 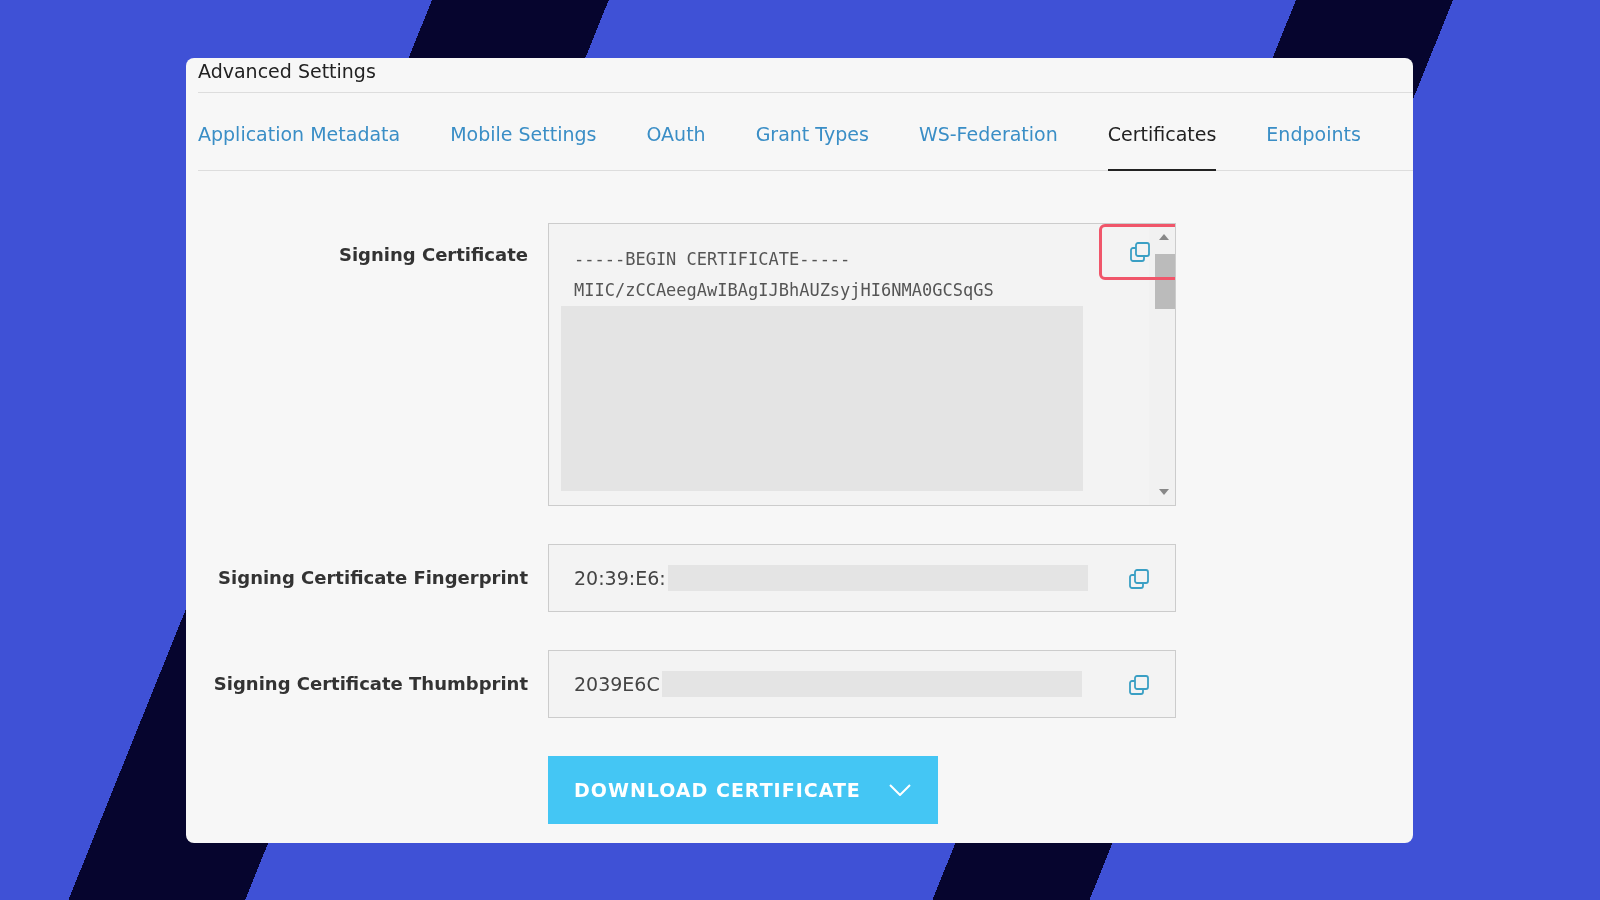 What do you see at coordinates (676, 132) in the screenshot?
I see `tab: OAuth` at bounding box center [676, 132].